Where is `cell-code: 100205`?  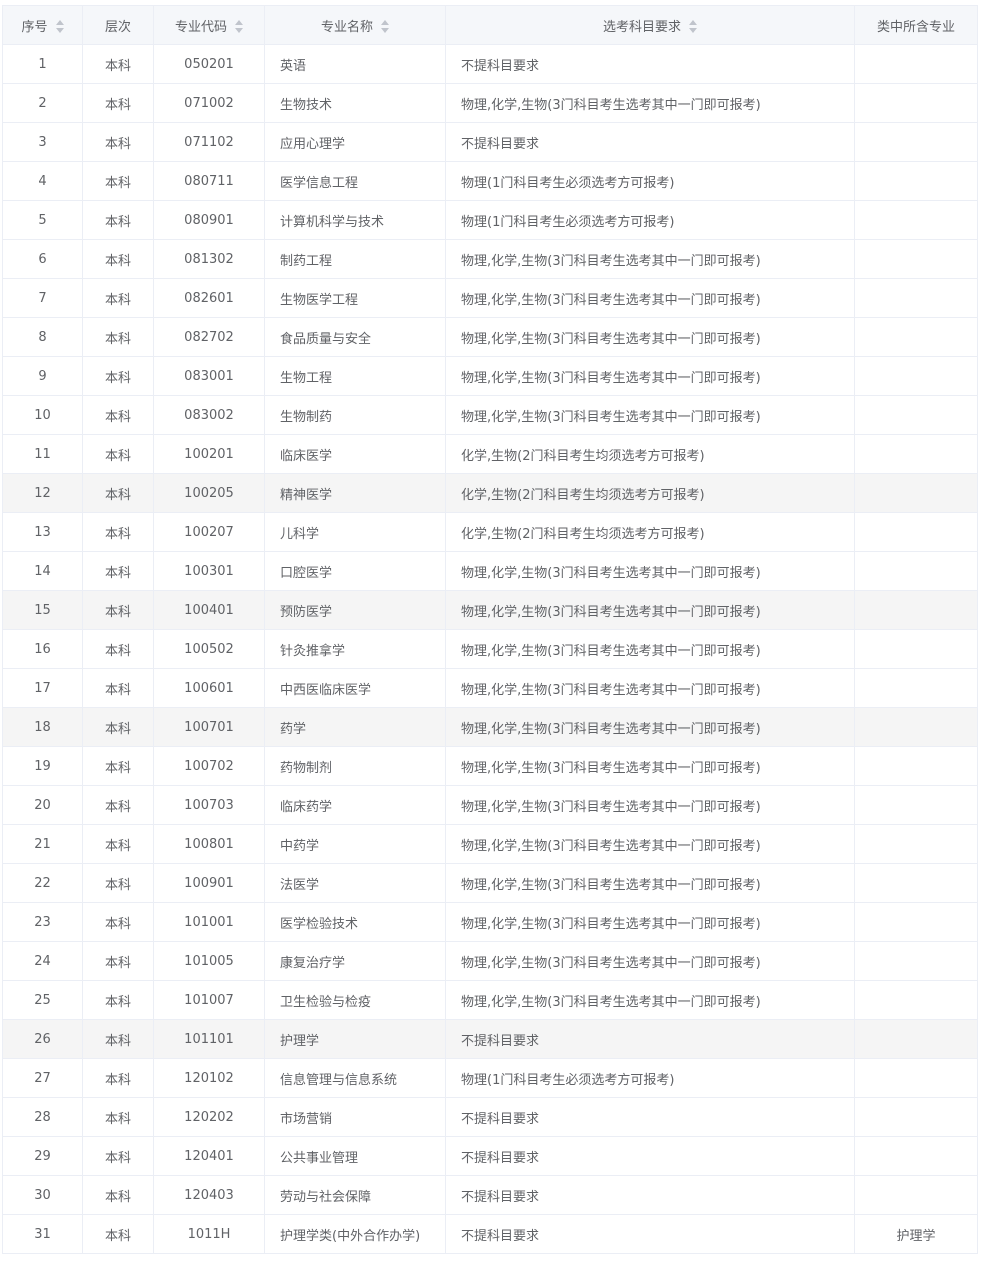 cell-code: 100205 is located at coordinates (209, 493).